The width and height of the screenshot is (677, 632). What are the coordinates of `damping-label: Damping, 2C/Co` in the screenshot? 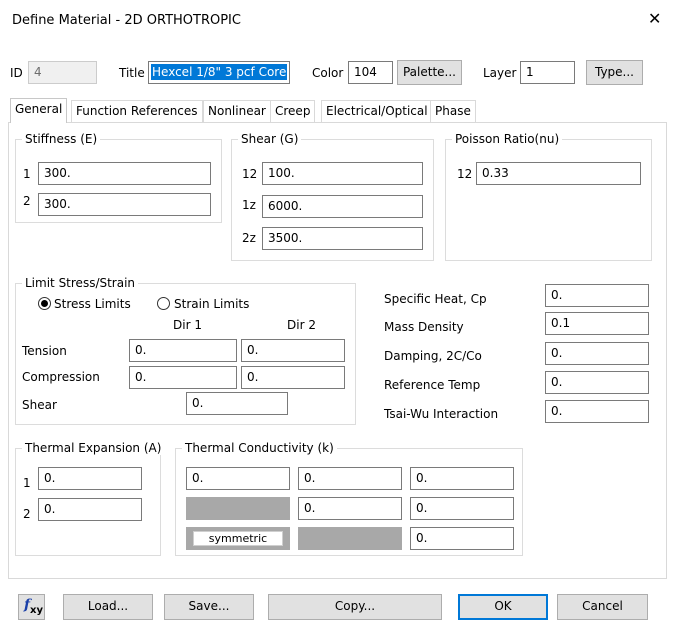 It's located at (433, 356).